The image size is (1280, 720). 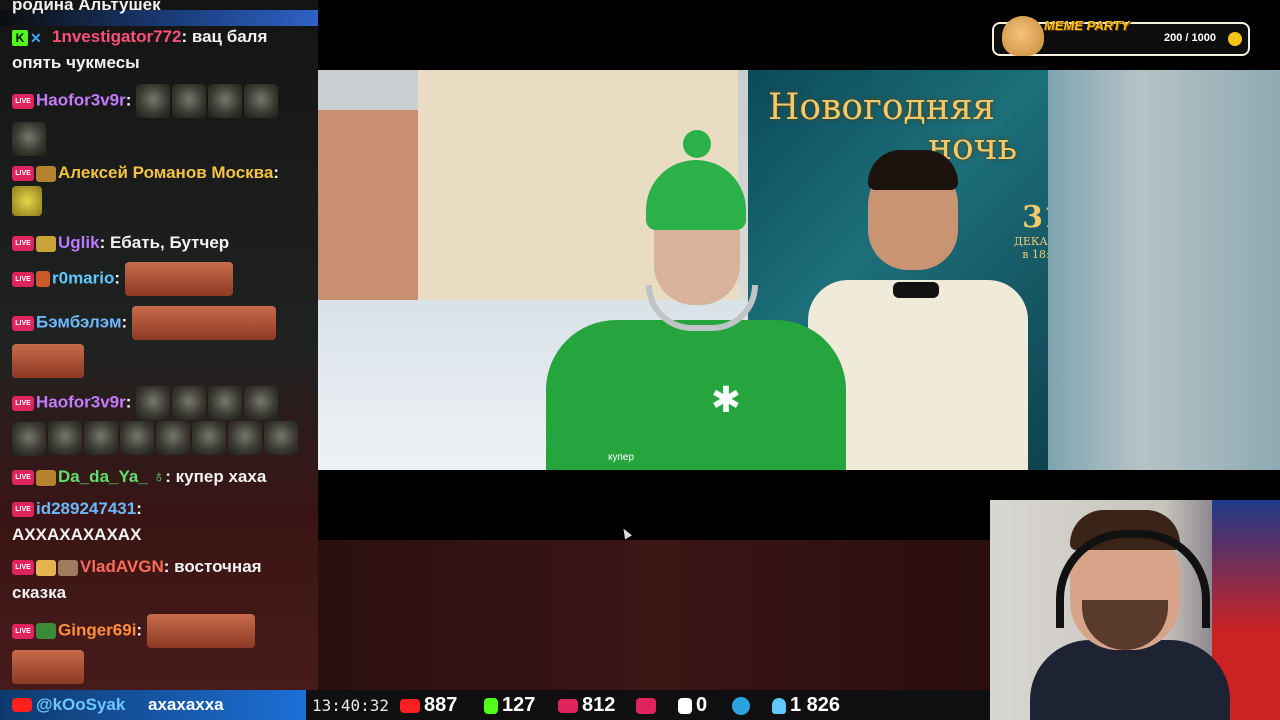 What do you see at coordinates (586, 705) in the screenshot?
I see `vk-live-viewers: 812` at bounding box center [586, 705].